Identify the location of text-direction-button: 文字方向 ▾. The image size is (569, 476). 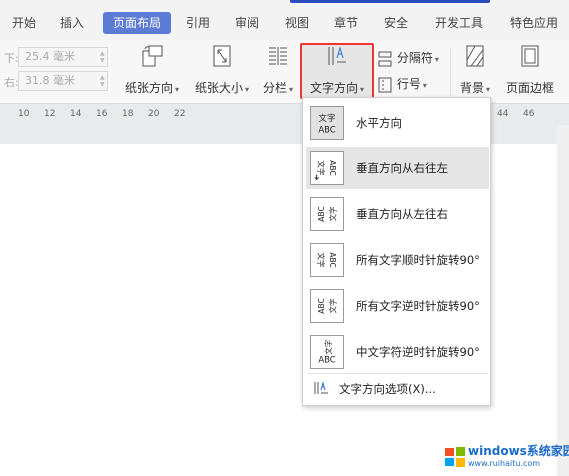
(337, 72).